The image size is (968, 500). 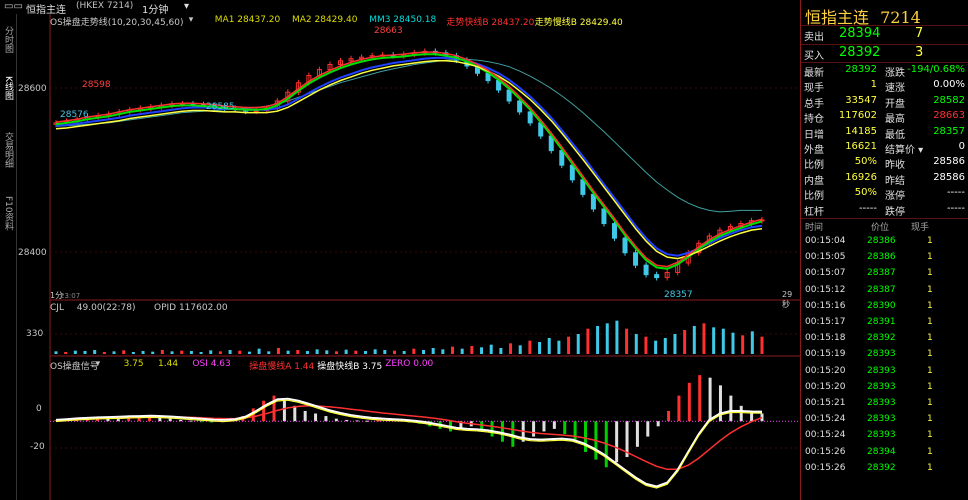 What do you see at coordinates (168, 364) in the screenshot?
I see `osc-legend-item: 1.44` at bounding box center [168, 364].